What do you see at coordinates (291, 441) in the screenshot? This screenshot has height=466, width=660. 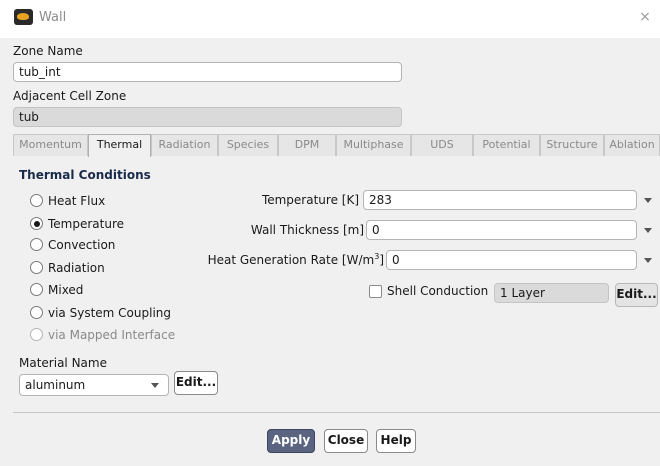 I see `apply-button: Apply` at bounding box center [291, 441].